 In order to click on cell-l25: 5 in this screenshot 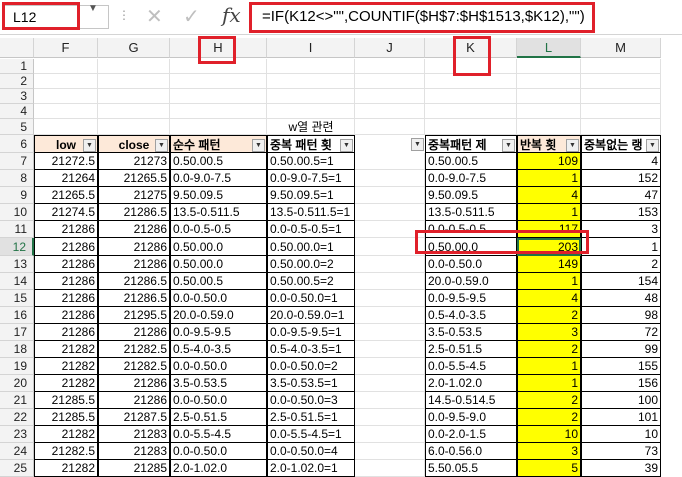, I will do `click(549, 468)`.